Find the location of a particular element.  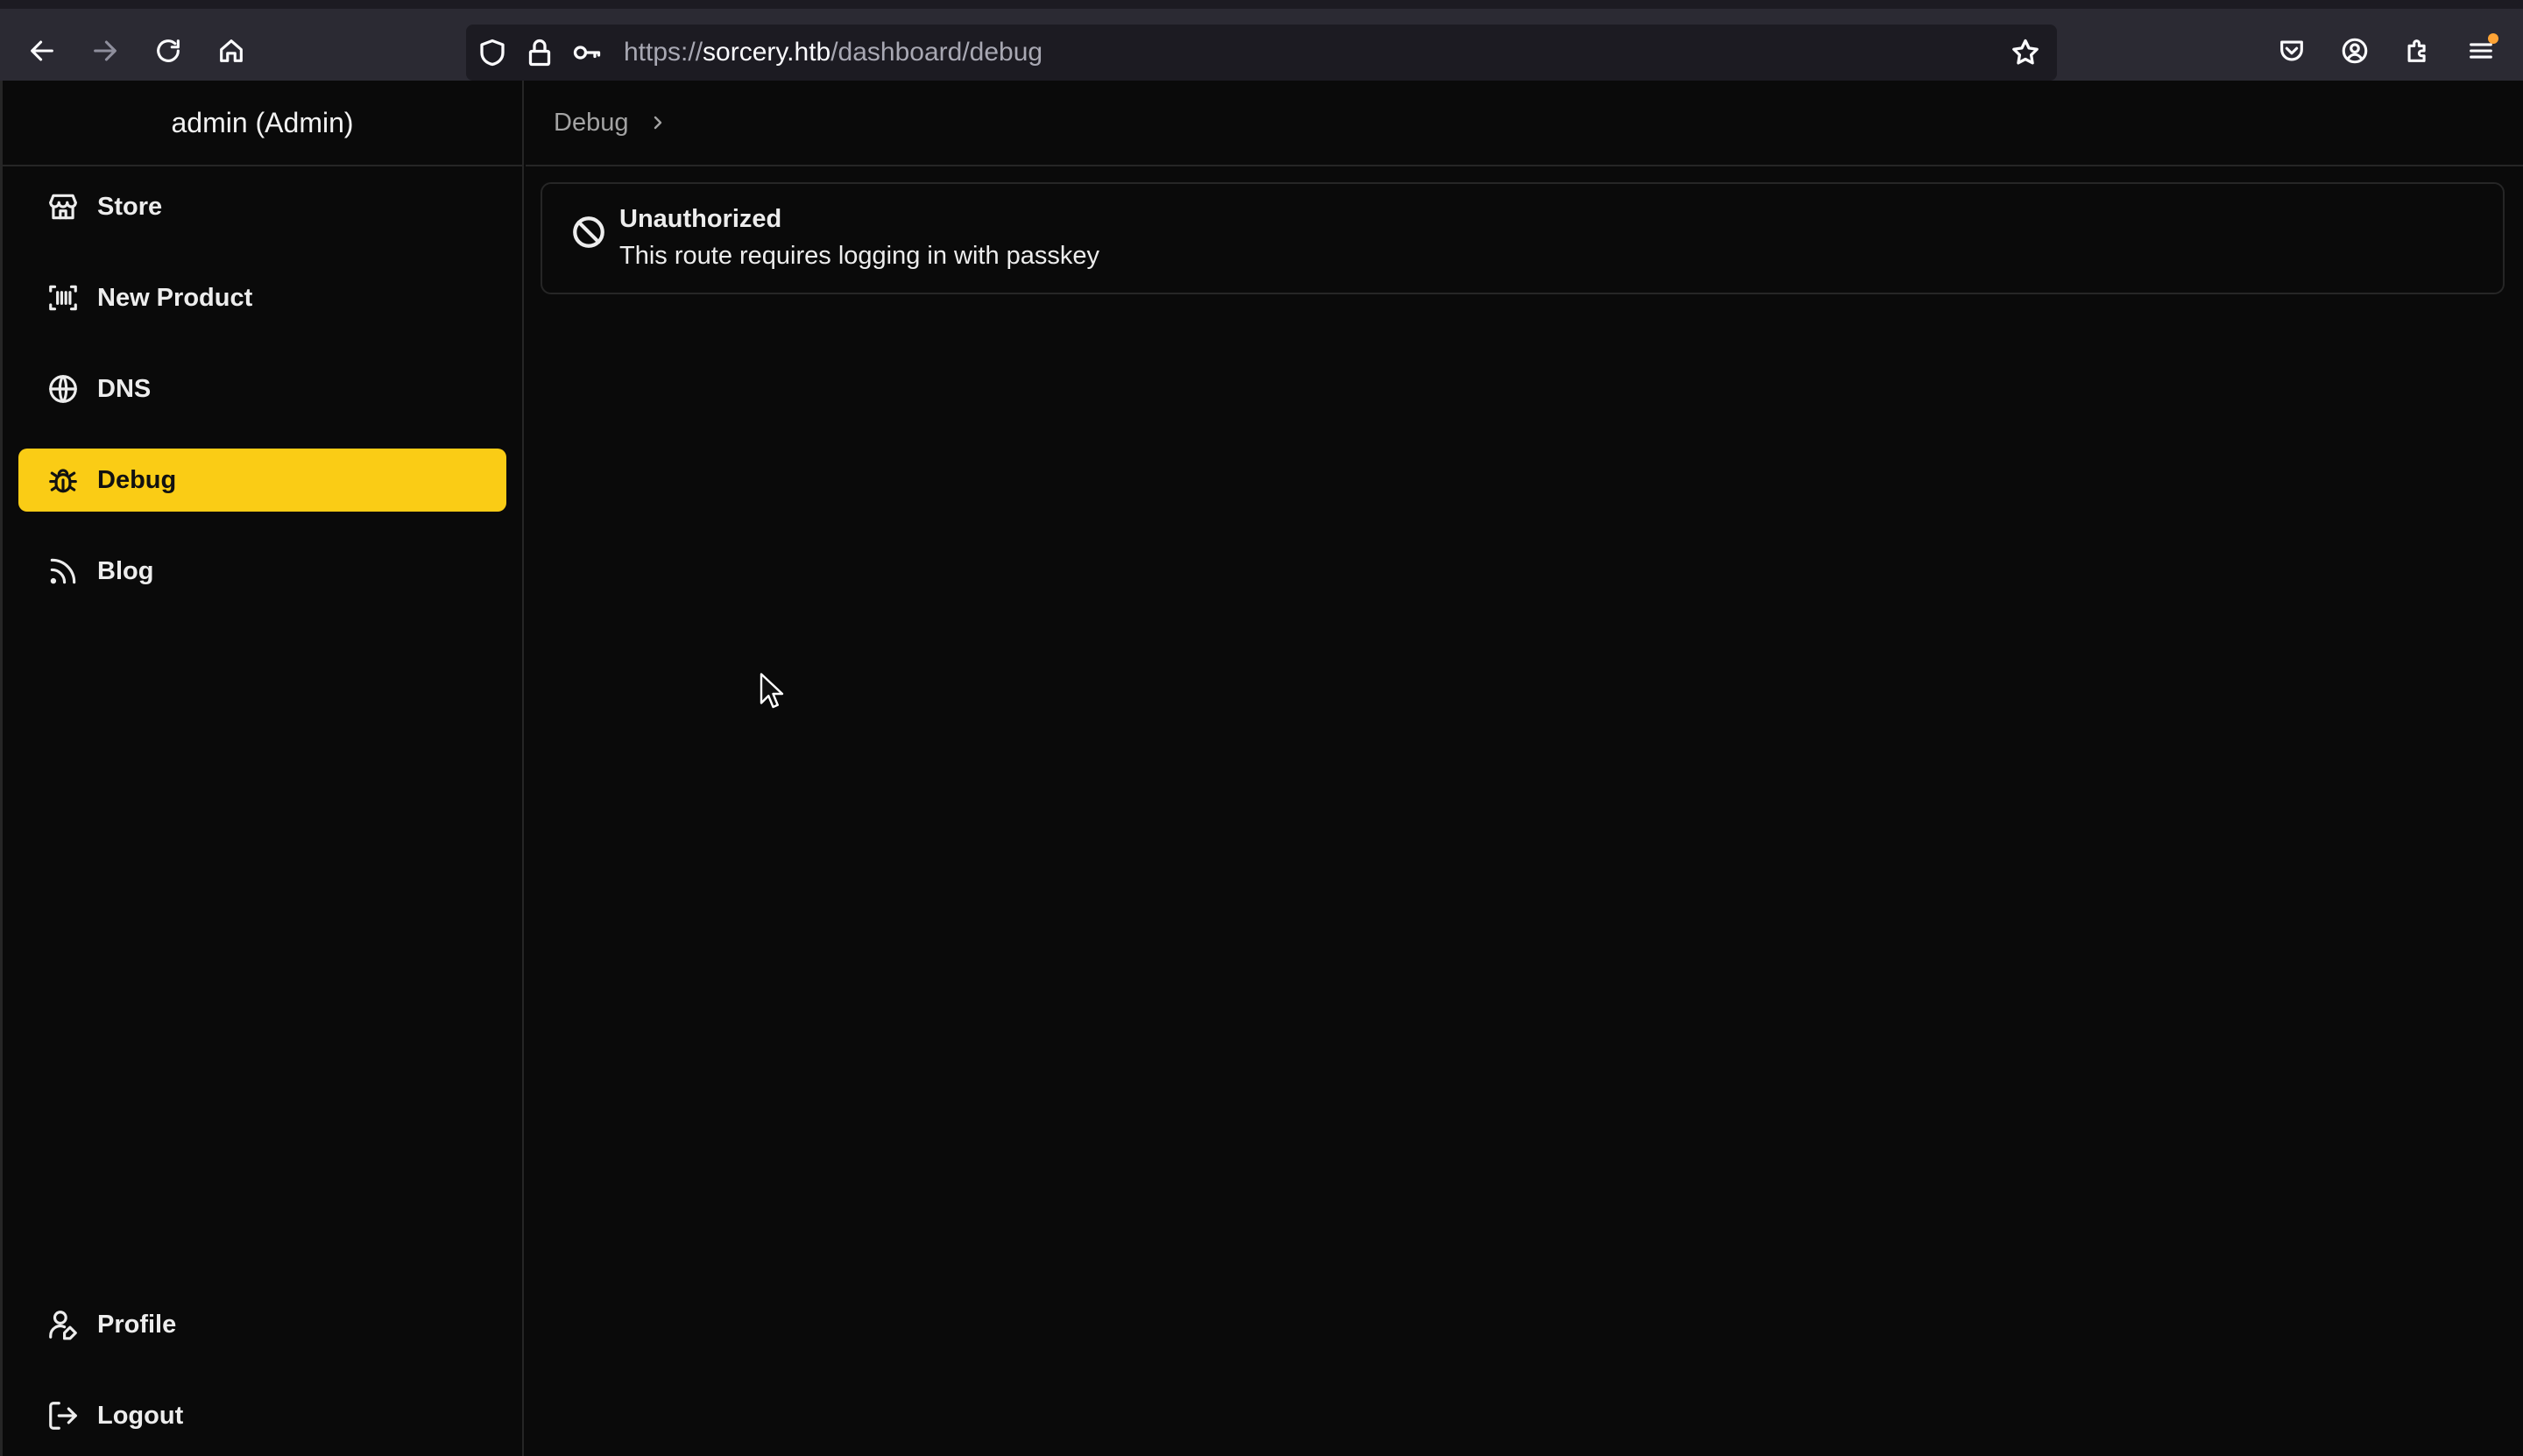

forward-button is located at coordinates (105, 51).